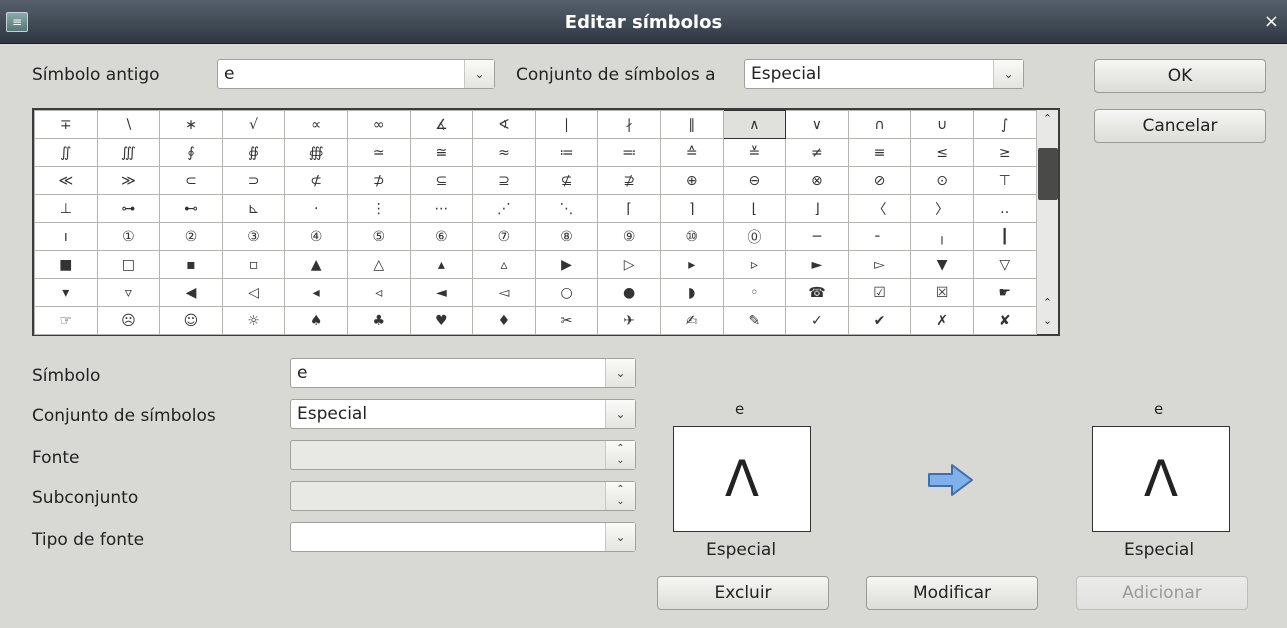 This screenshot has width=1287, height=628. What do you see at coordinates (629, 180) in the screenshot?
I see `symbol-cell: ⊉` at bounding box center [629, 180].